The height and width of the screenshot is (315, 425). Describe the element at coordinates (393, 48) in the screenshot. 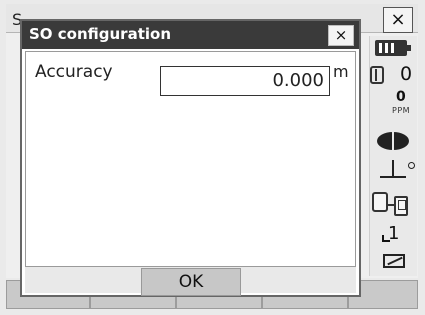

I see `battery-icon` at that location.